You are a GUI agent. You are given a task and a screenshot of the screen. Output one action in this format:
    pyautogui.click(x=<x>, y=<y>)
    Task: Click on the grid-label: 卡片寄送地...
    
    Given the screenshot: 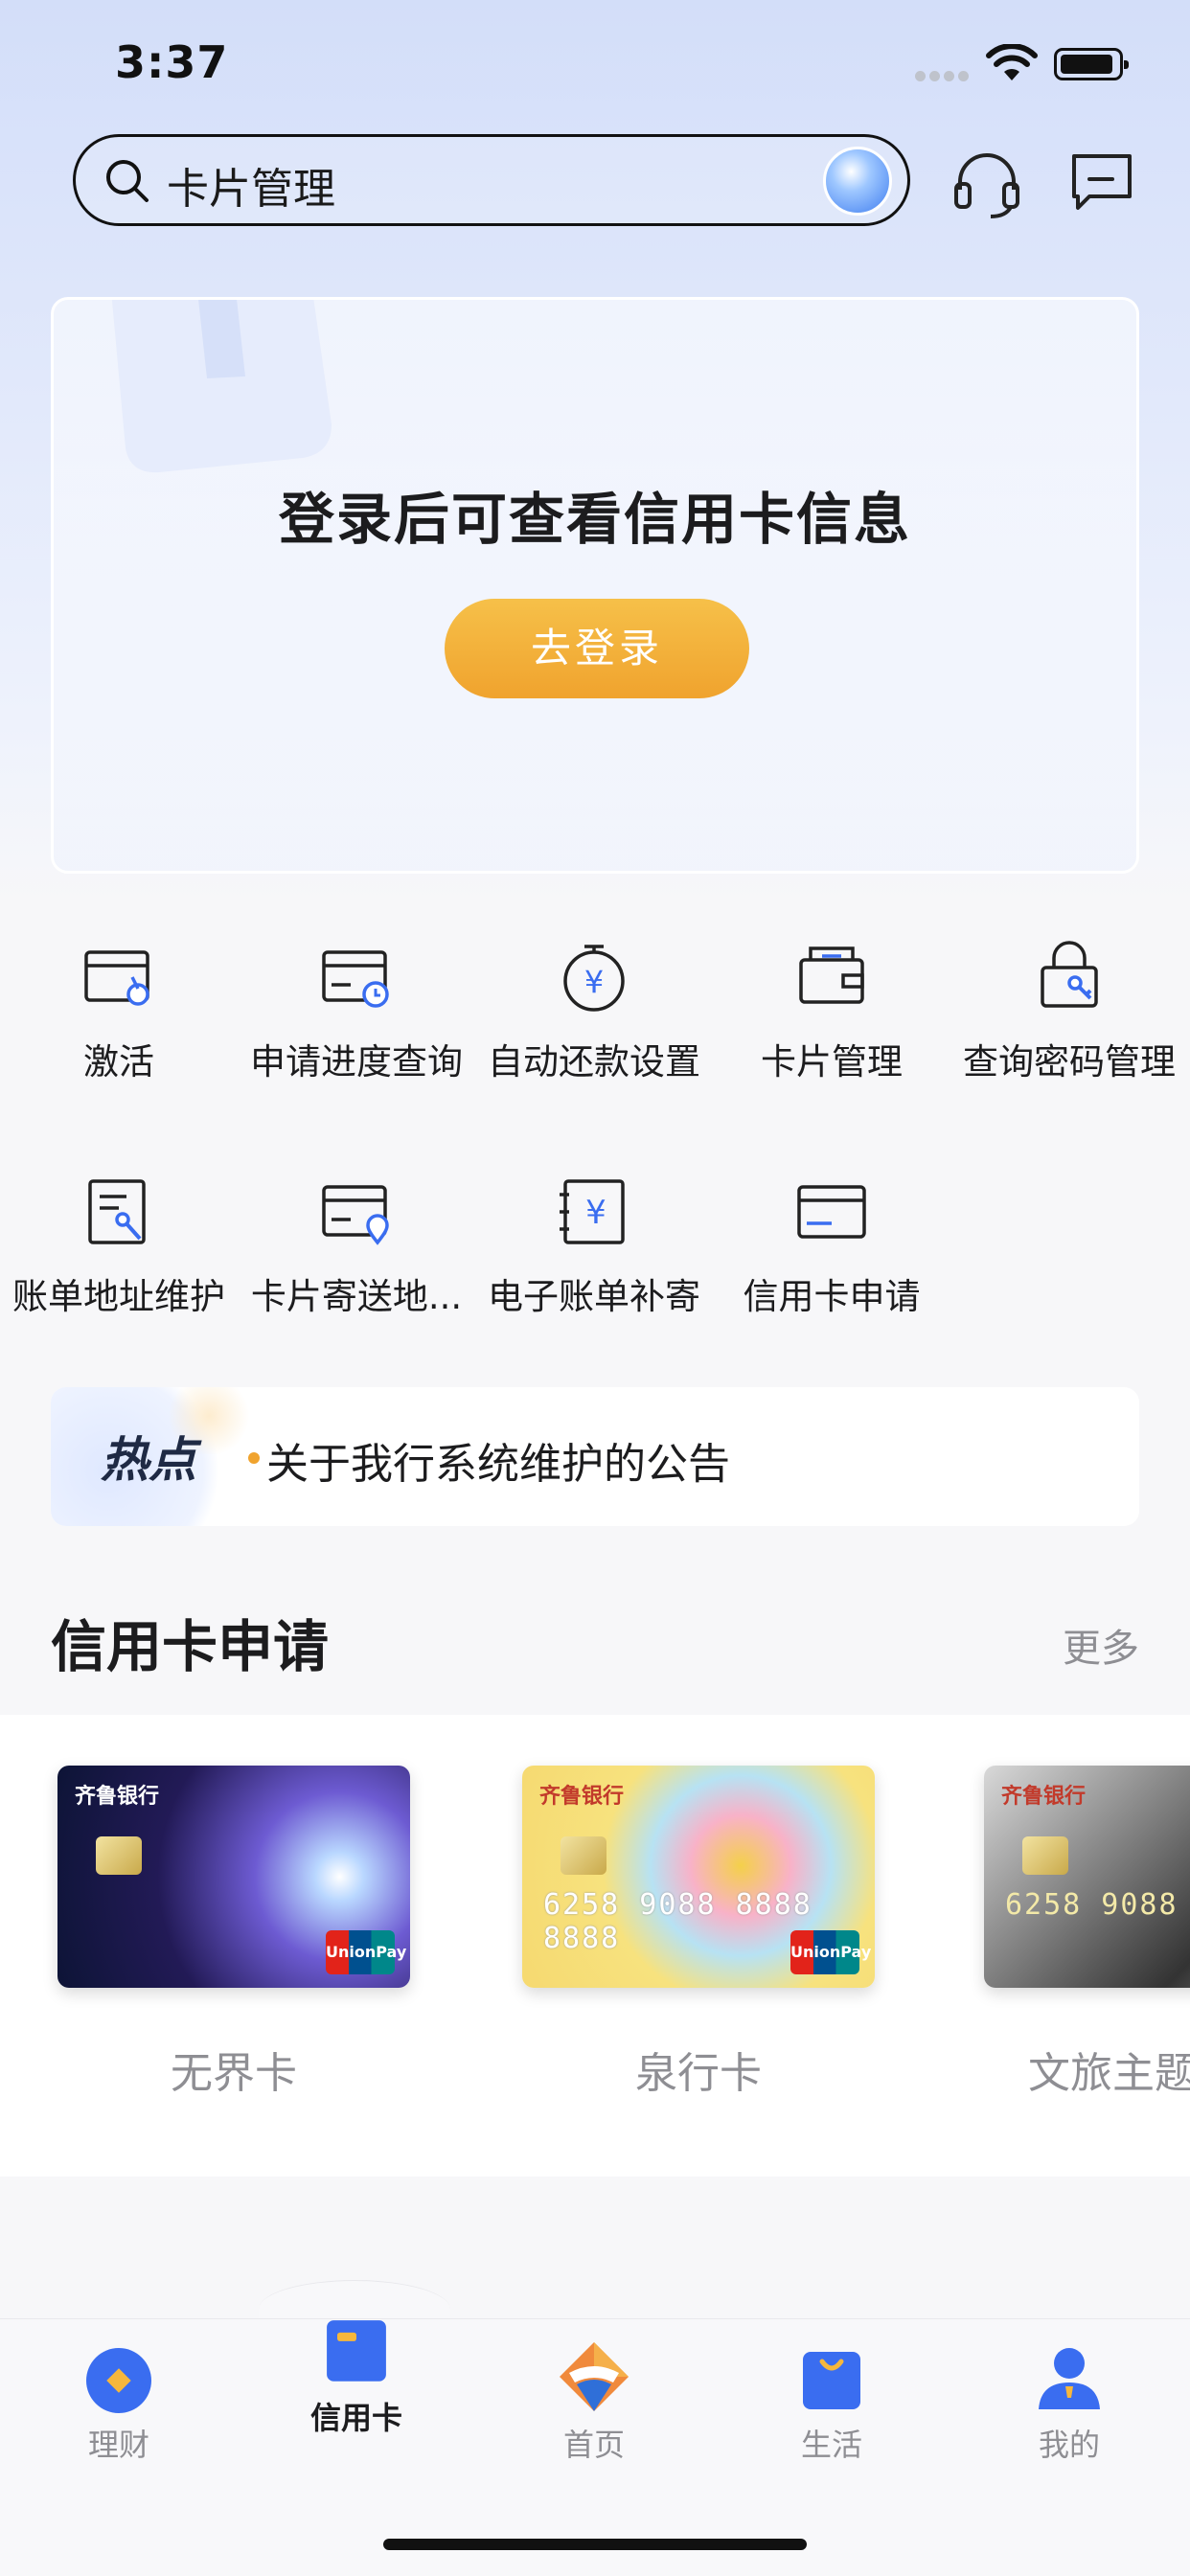 What is the action you would take?
    pyautogui.click(x=357, y=1296)
    